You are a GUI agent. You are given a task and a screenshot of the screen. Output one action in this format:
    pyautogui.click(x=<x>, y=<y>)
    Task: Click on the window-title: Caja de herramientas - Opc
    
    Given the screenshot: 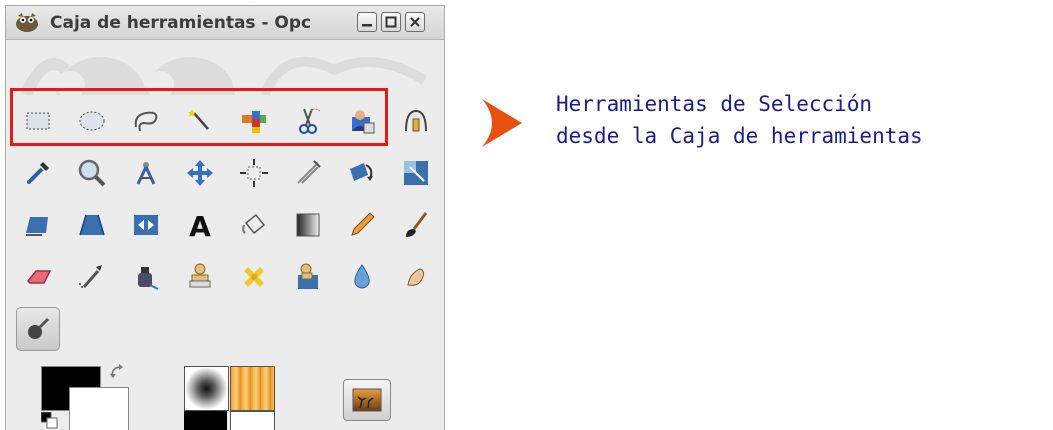 What is the action you would take?
    pyautogui.click(x=181, y=23)
    